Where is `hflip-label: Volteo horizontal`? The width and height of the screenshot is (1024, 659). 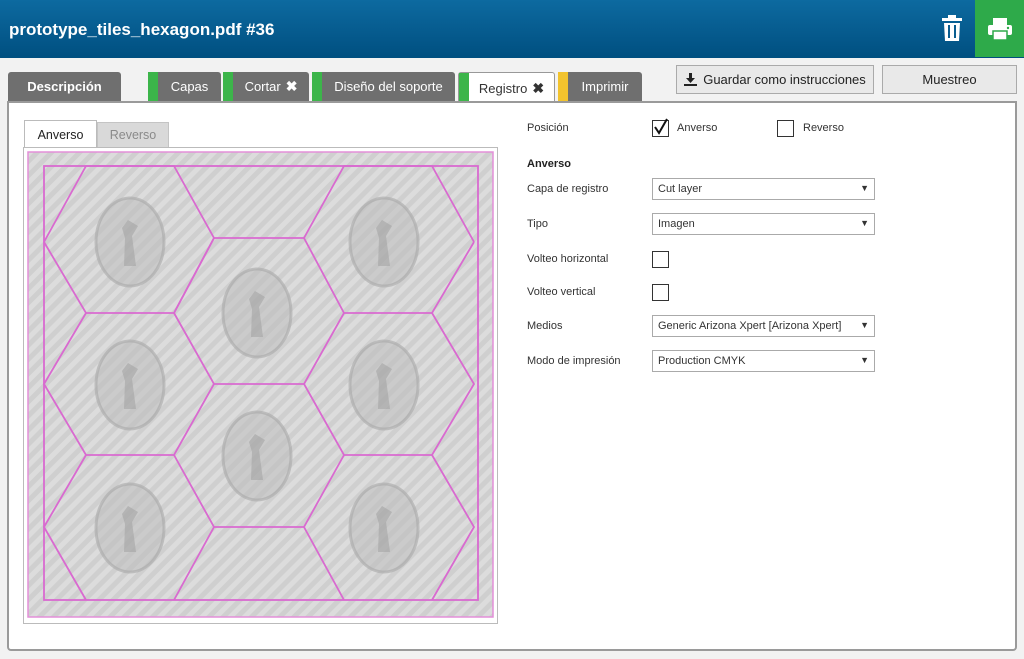 hflip-label: Volteo horizontal is located at coordinates (568, 259).